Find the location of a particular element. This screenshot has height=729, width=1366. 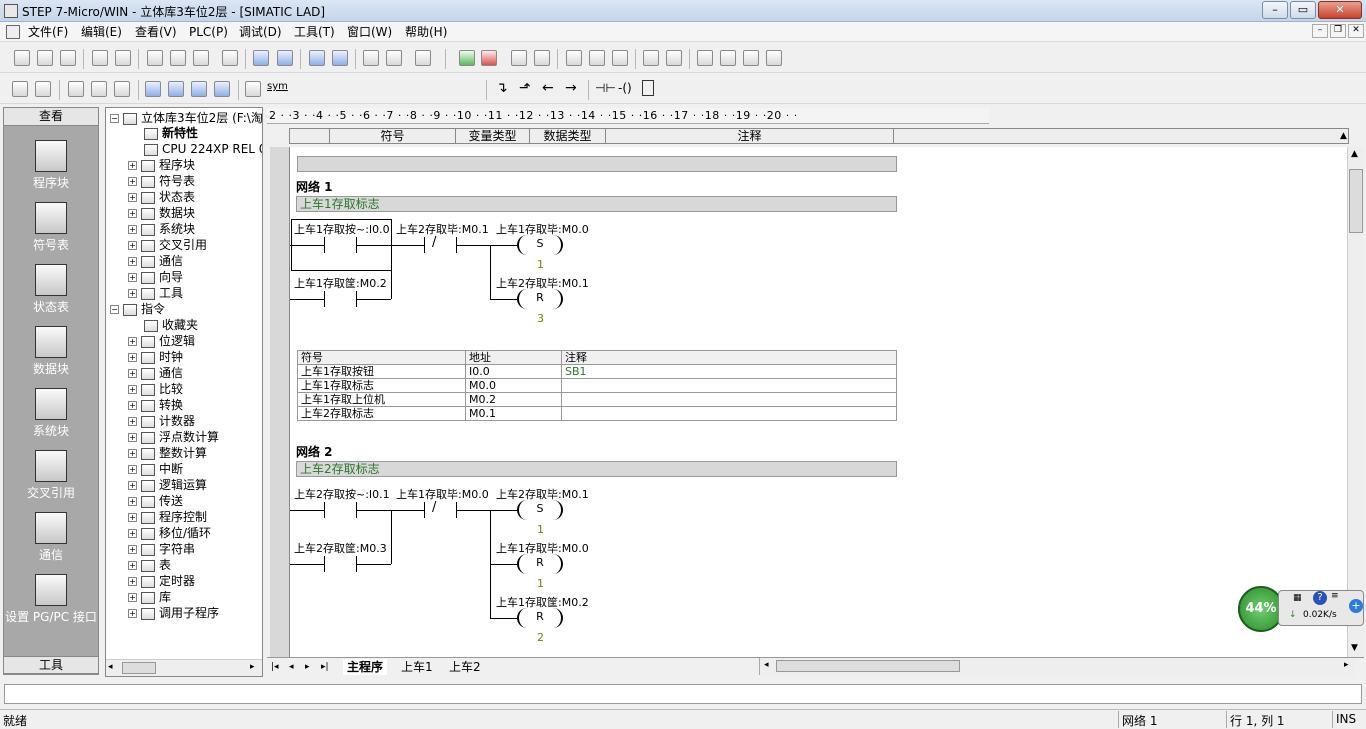

menu-debug: 调试(D) is located at coordinates (260, 32).